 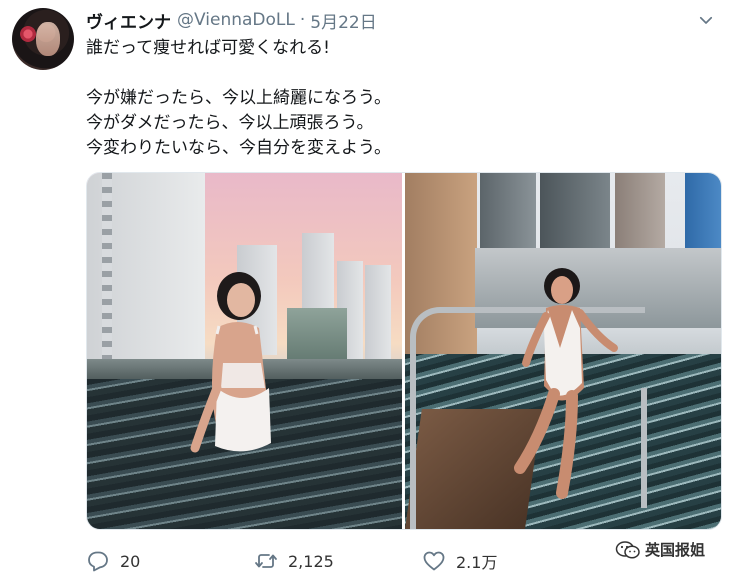 I want to click on watermark: 英国报姐, so click(x=660, y=549).